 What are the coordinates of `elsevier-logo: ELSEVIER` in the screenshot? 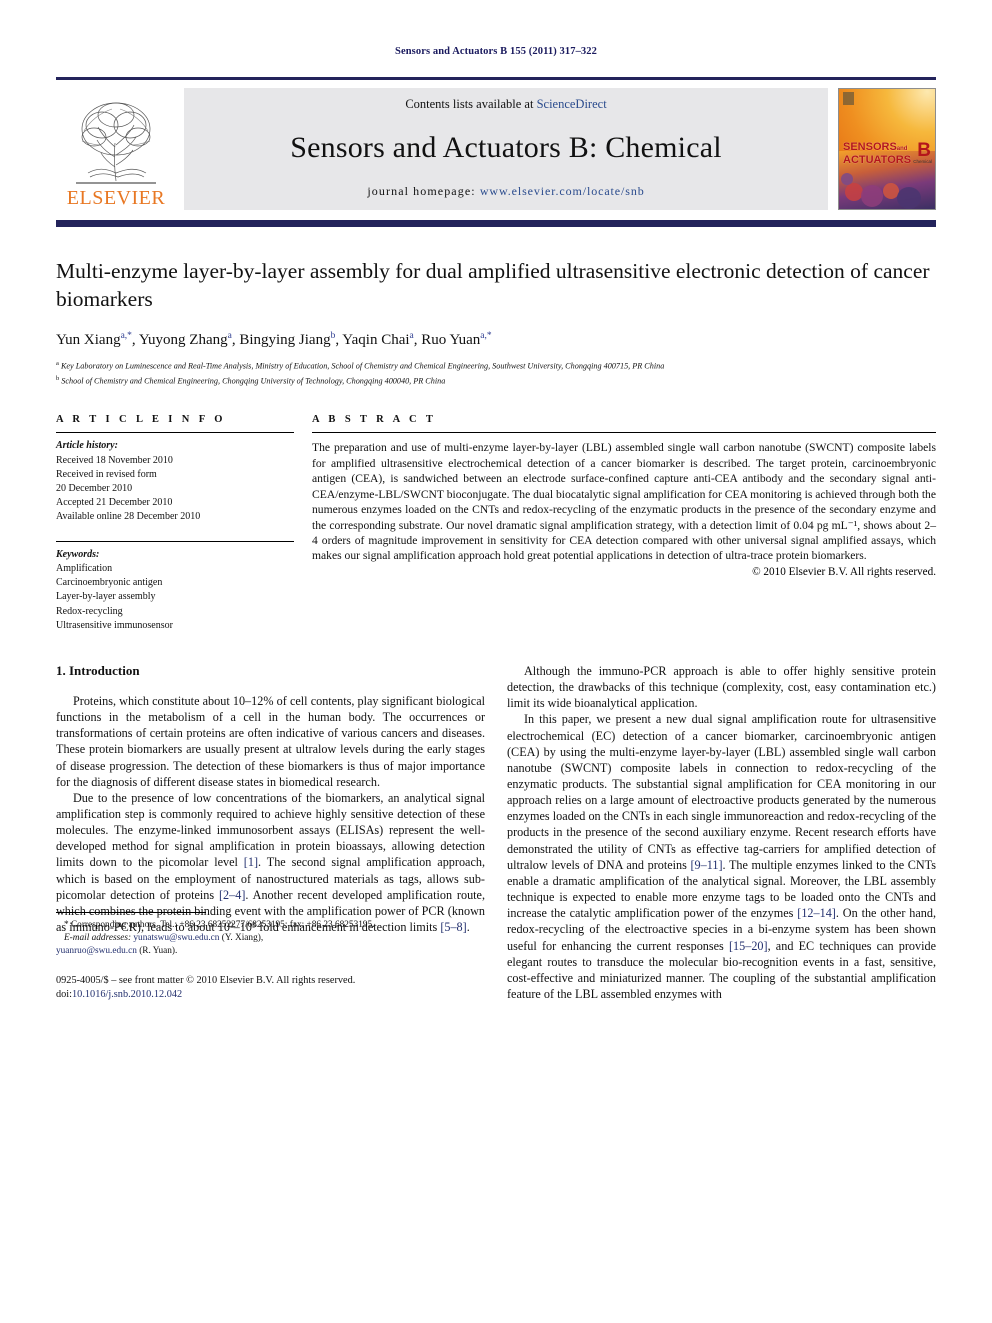 It's located at (116, 149).